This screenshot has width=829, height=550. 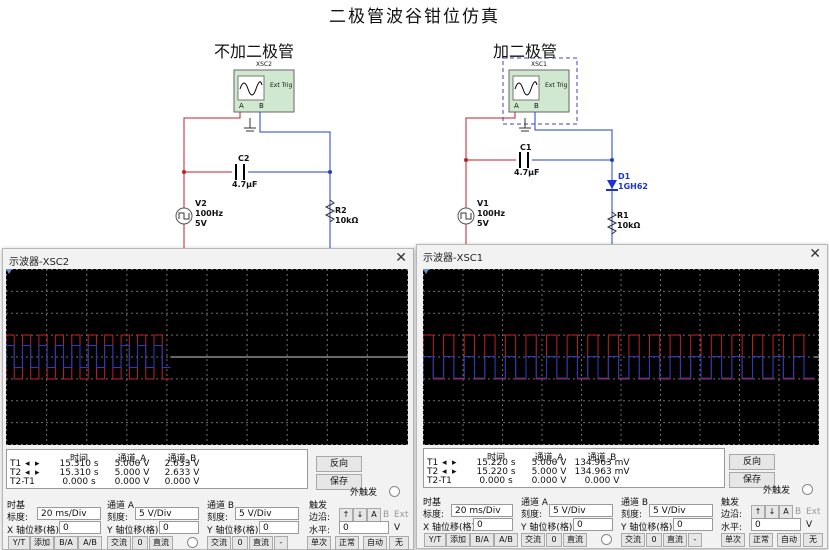 What do you see at coordinates (527, 172) in the screenshot?
I see `c1-value: 4.7µF` at bounding box center [527, 172].